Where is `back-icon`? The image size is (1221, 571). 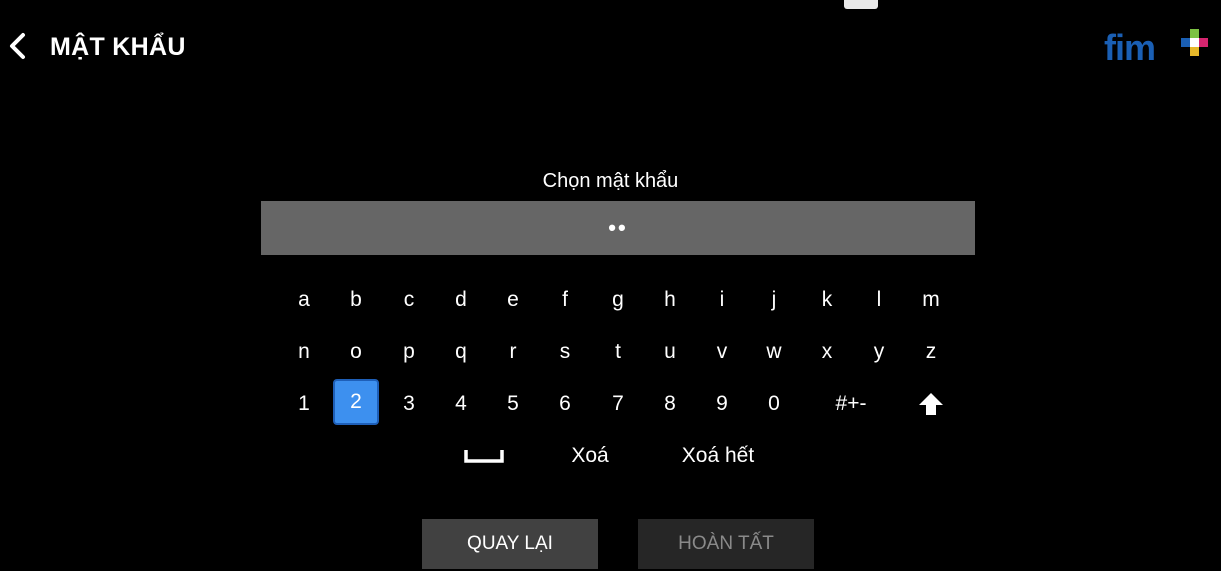 back-icon is located at coordinates (17, 46).